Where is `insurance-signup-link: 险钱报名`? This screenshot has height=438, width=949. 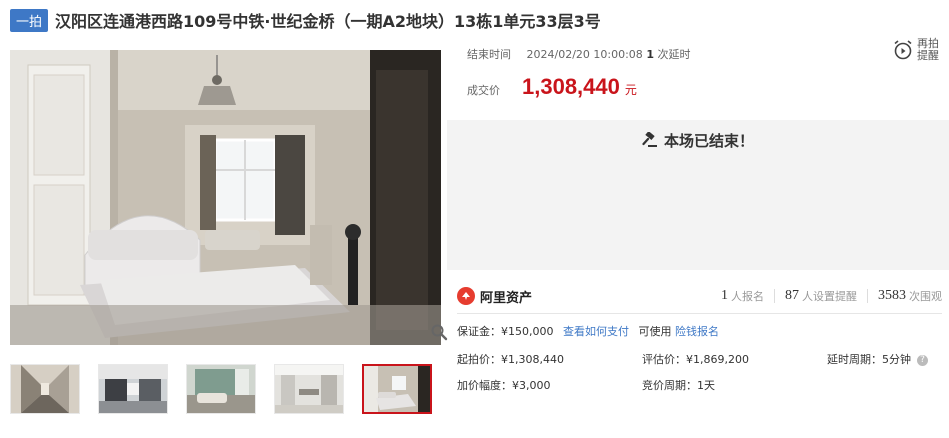 insurance-signup-link: 险钱报名 is located at coordinates (697, 331).